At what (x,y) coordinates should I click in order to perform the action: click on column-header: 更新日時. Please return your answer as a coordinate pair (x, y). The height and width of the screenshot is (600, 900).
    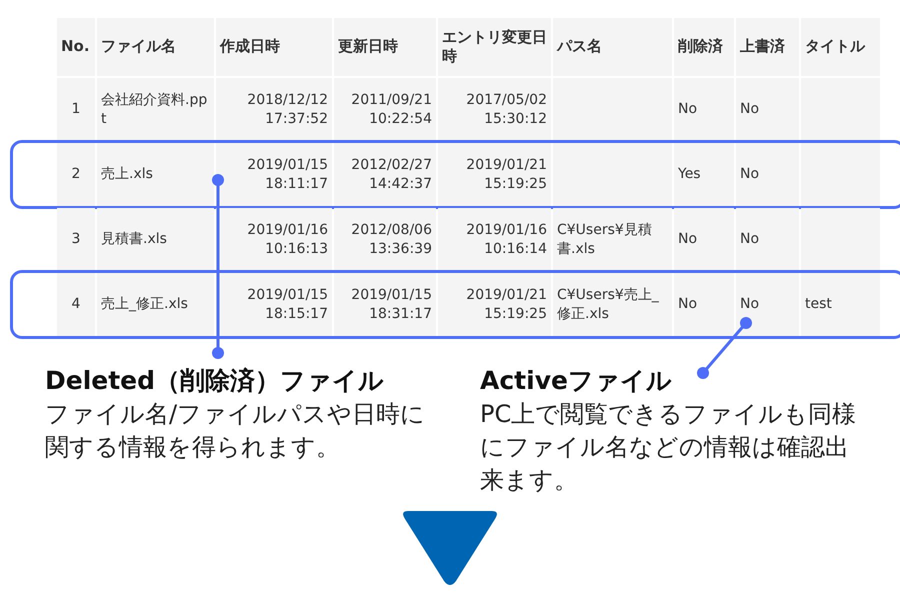
    Looking at the image, I should click on (385, 47).